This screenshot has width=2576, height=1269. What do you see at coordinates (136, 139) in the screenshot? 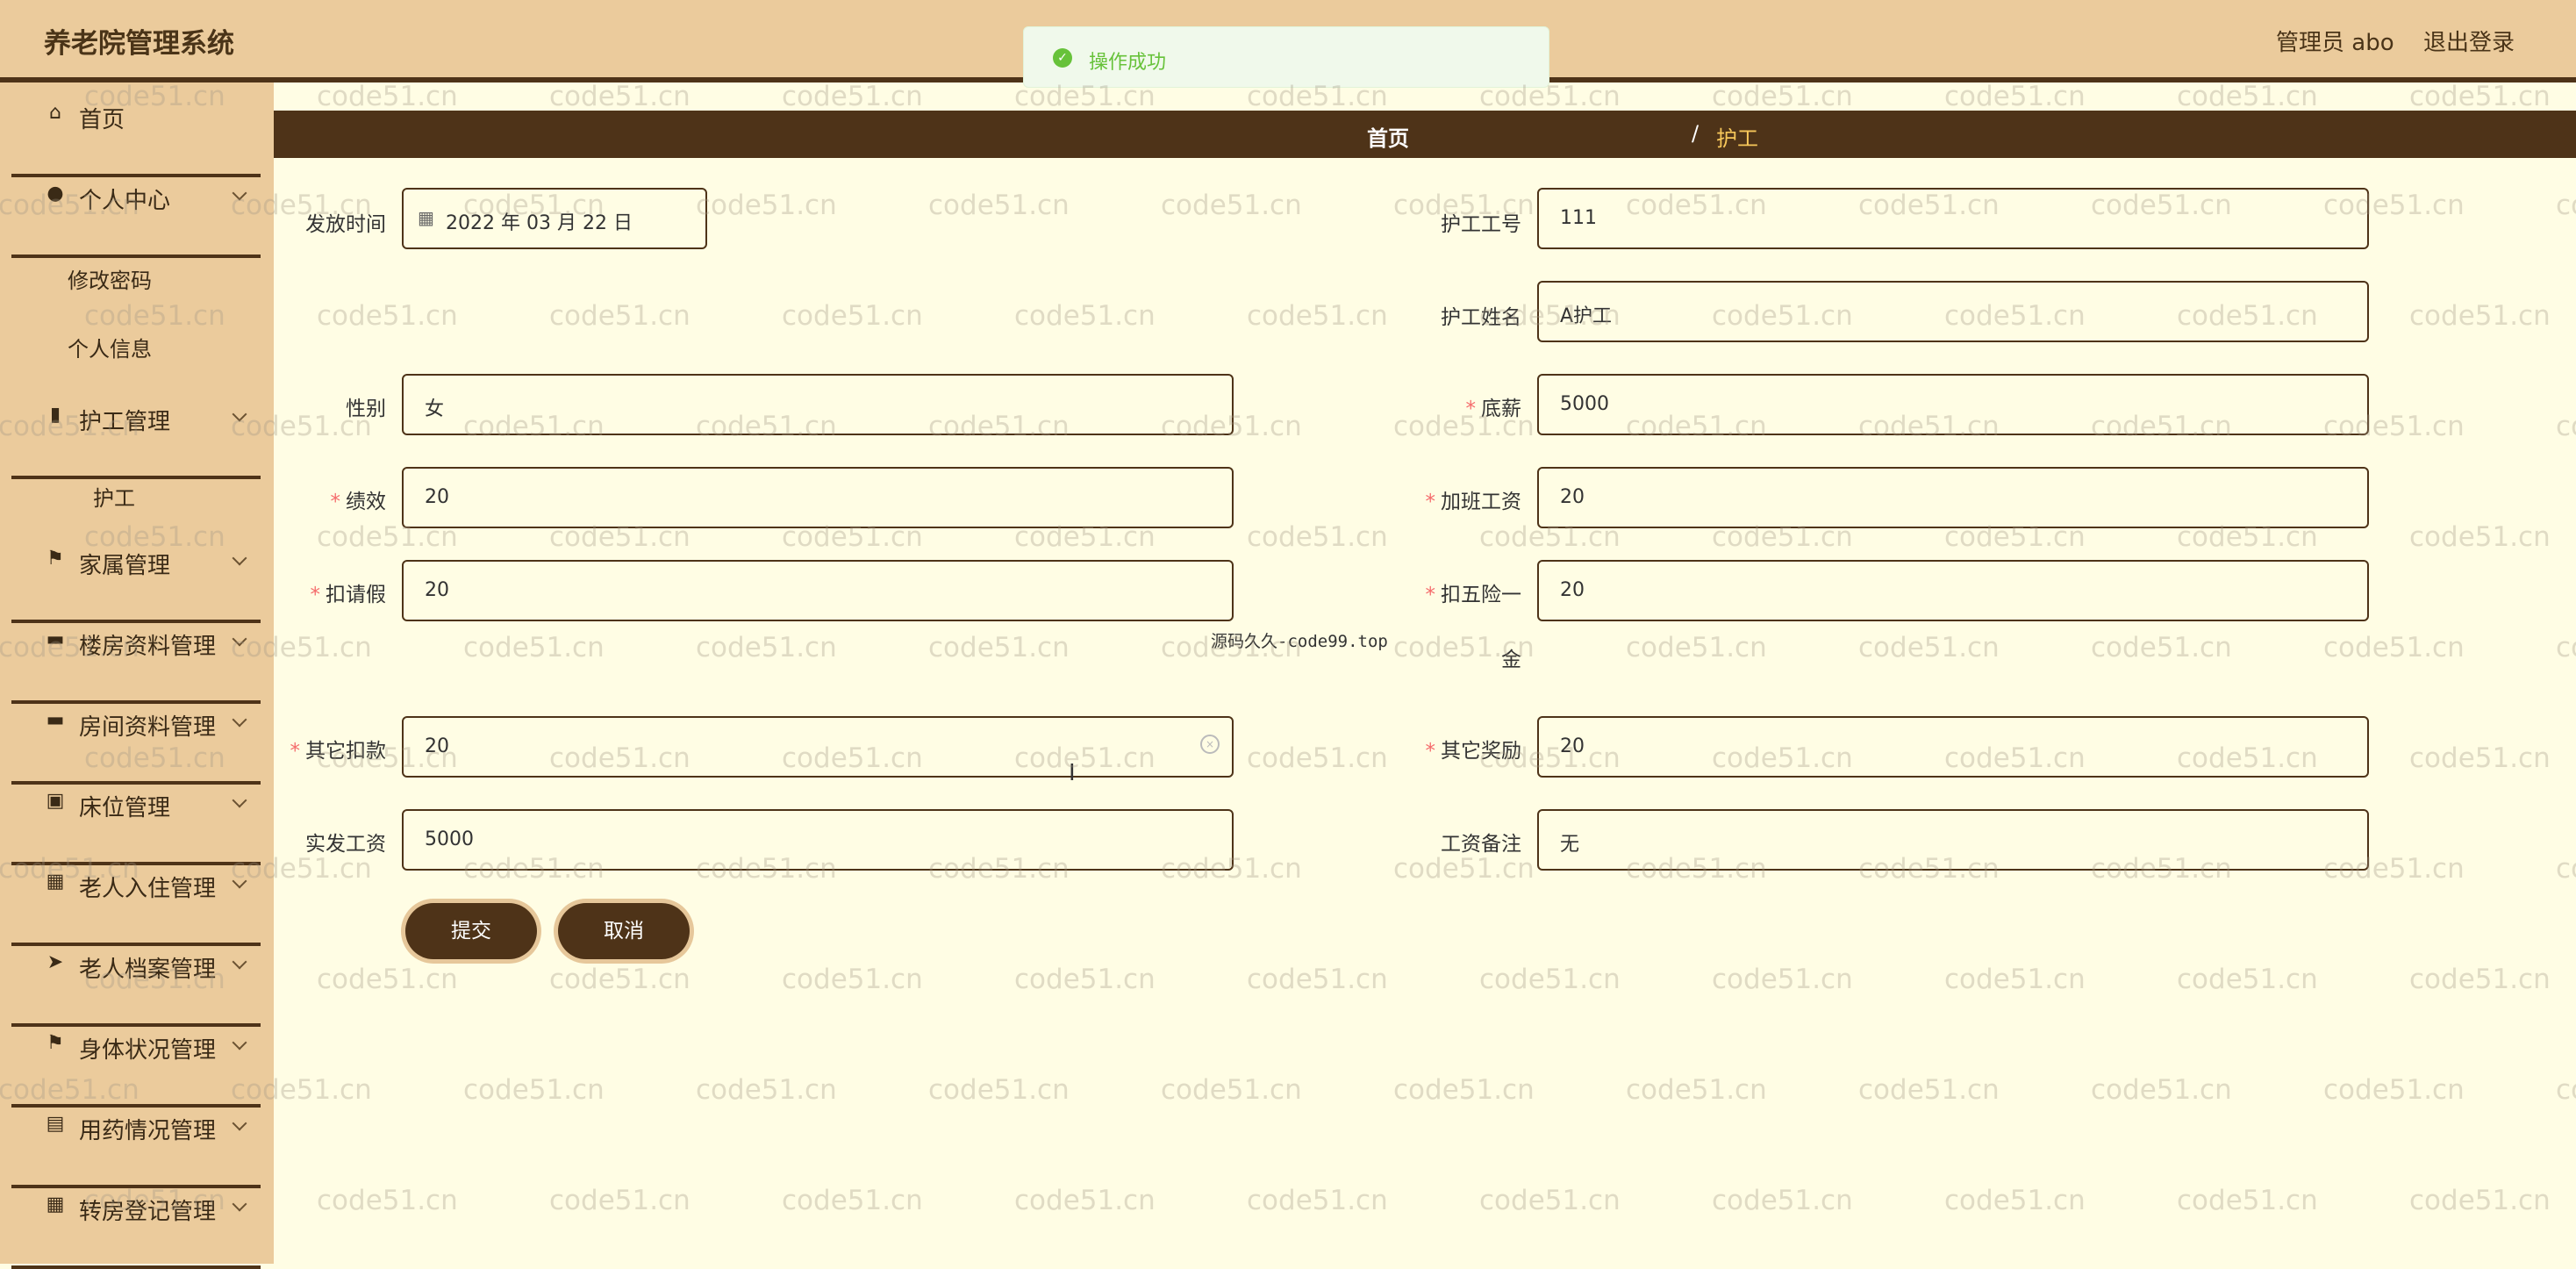
I see `sidebar-item-home: ⌂ 首页` at bounding box center [136, 139].